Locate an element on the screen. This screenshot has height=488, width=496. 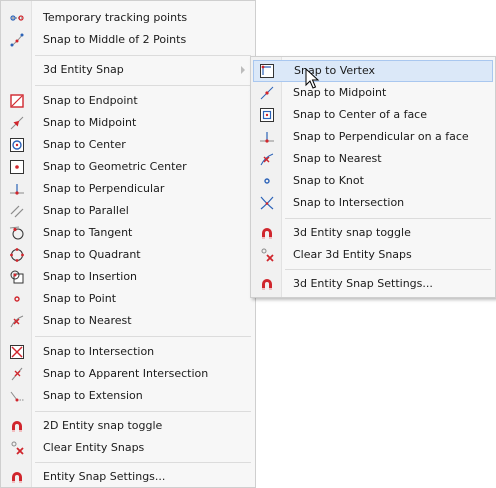
menu-item-label: Snap to Endpoint is located at coordinates (90, 100).